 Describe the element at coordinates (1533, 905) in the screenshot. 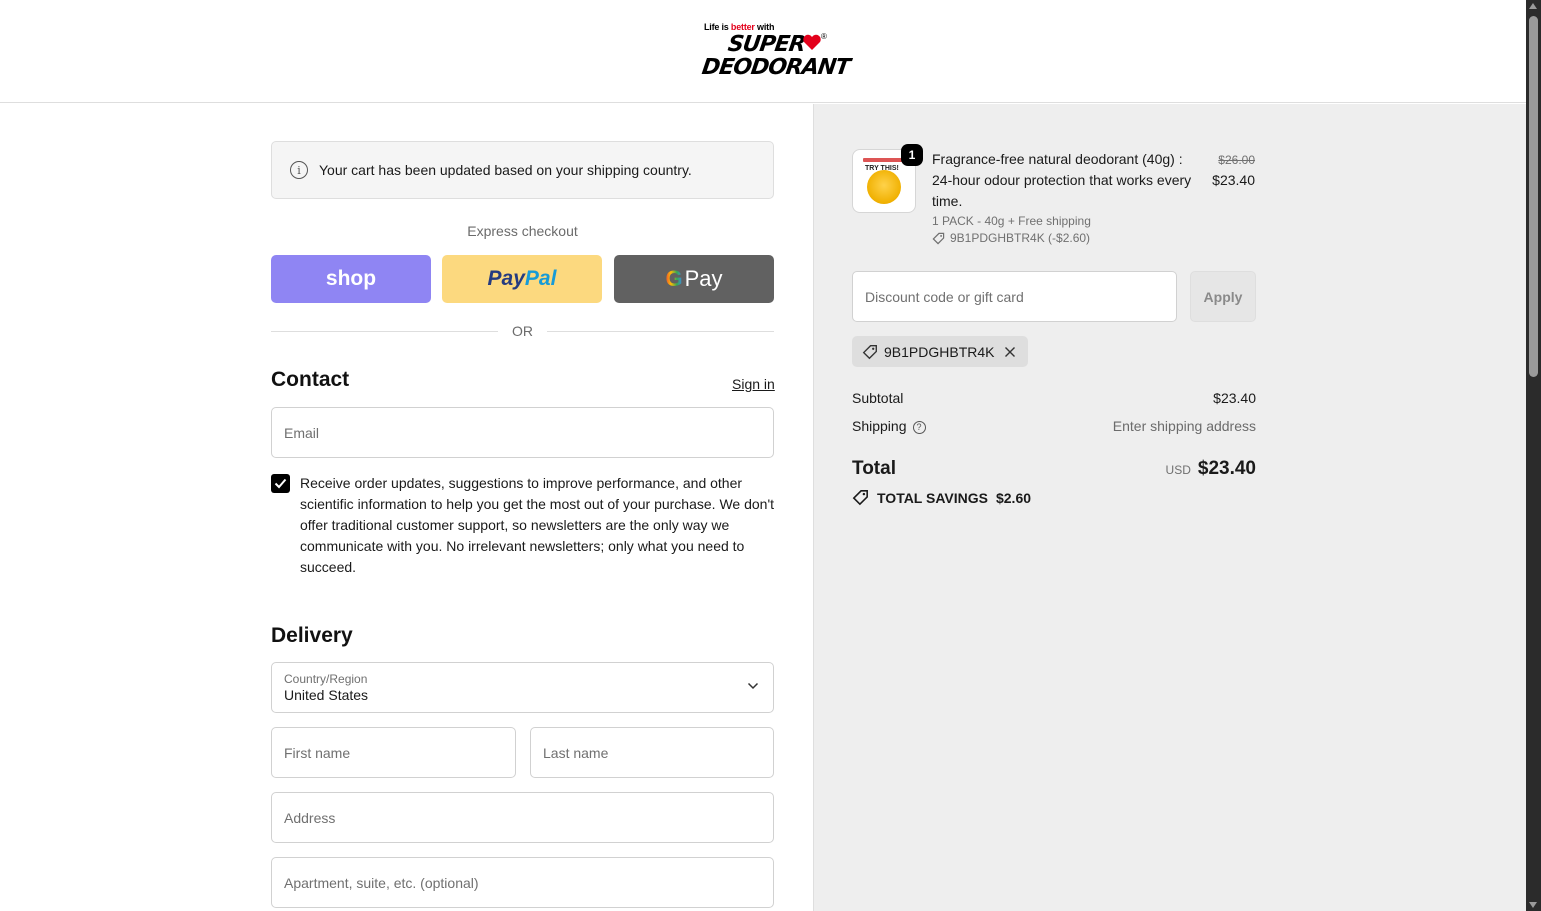

I see `scroll-down-icon` at that location.